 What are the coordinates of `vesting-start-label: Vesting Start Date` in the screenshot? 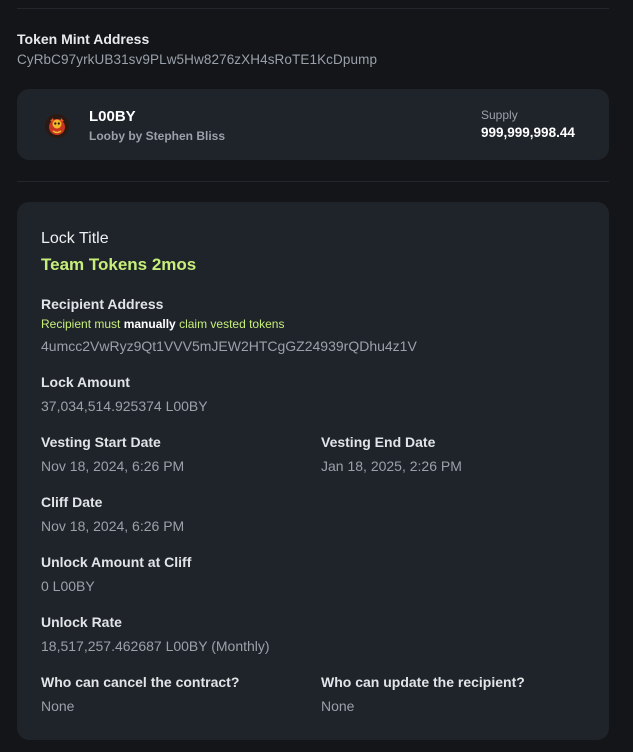 It's located at (101, 442).